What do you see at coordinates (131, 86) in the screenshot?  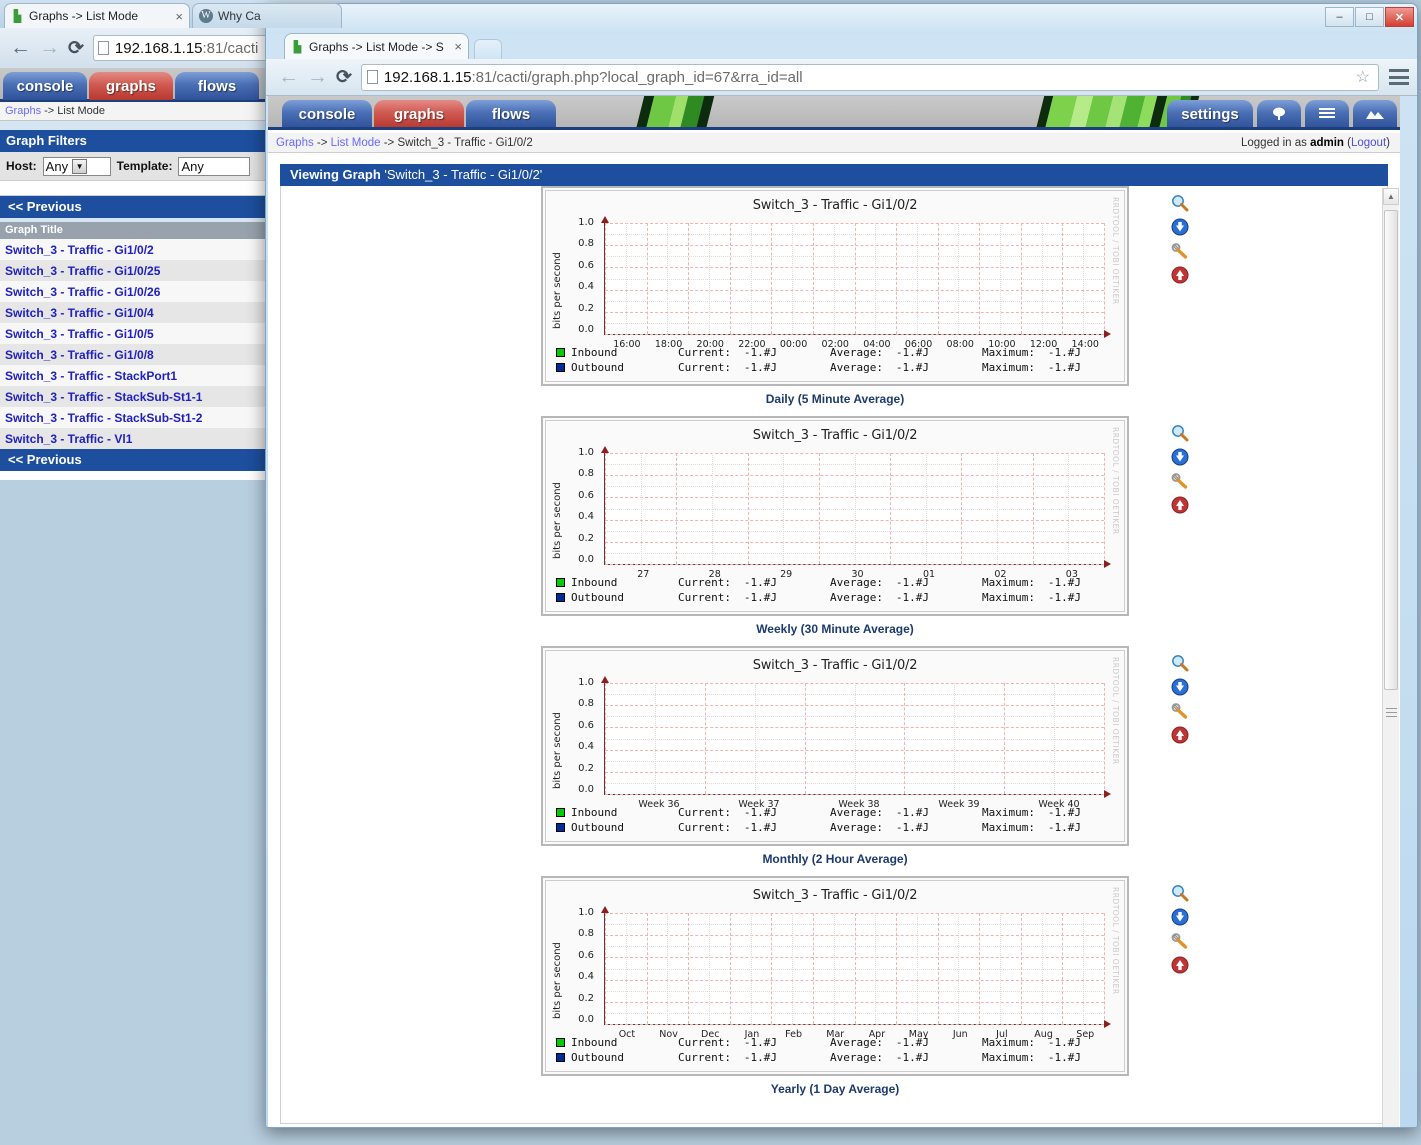 I see `rear-nav-tab-graphs: graphs` at bounding box center [131, 86].